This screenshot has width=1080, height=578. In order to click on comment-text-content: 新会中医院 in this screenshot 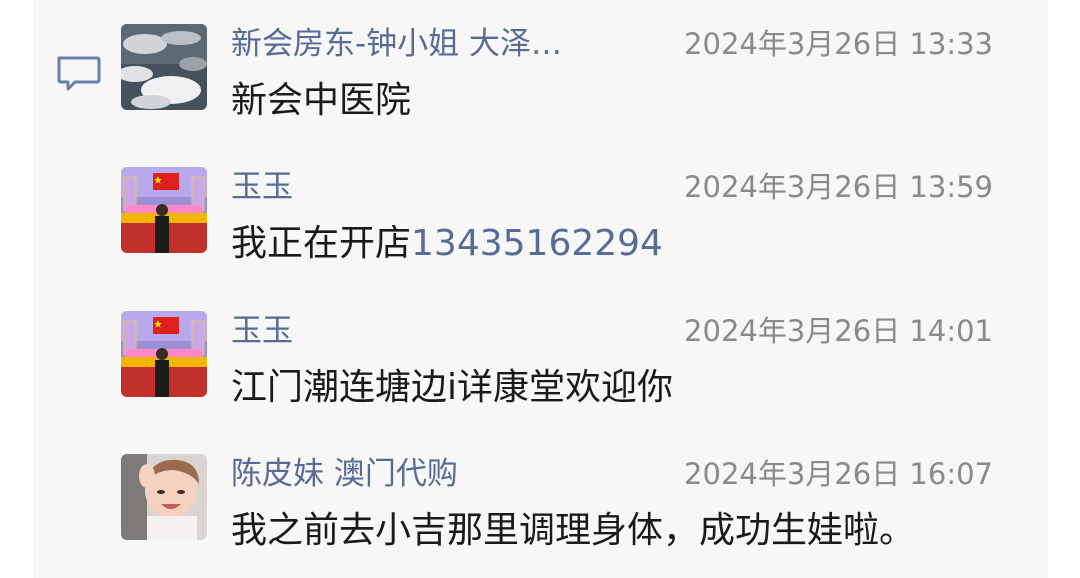, I will do `click(321, 100)`.